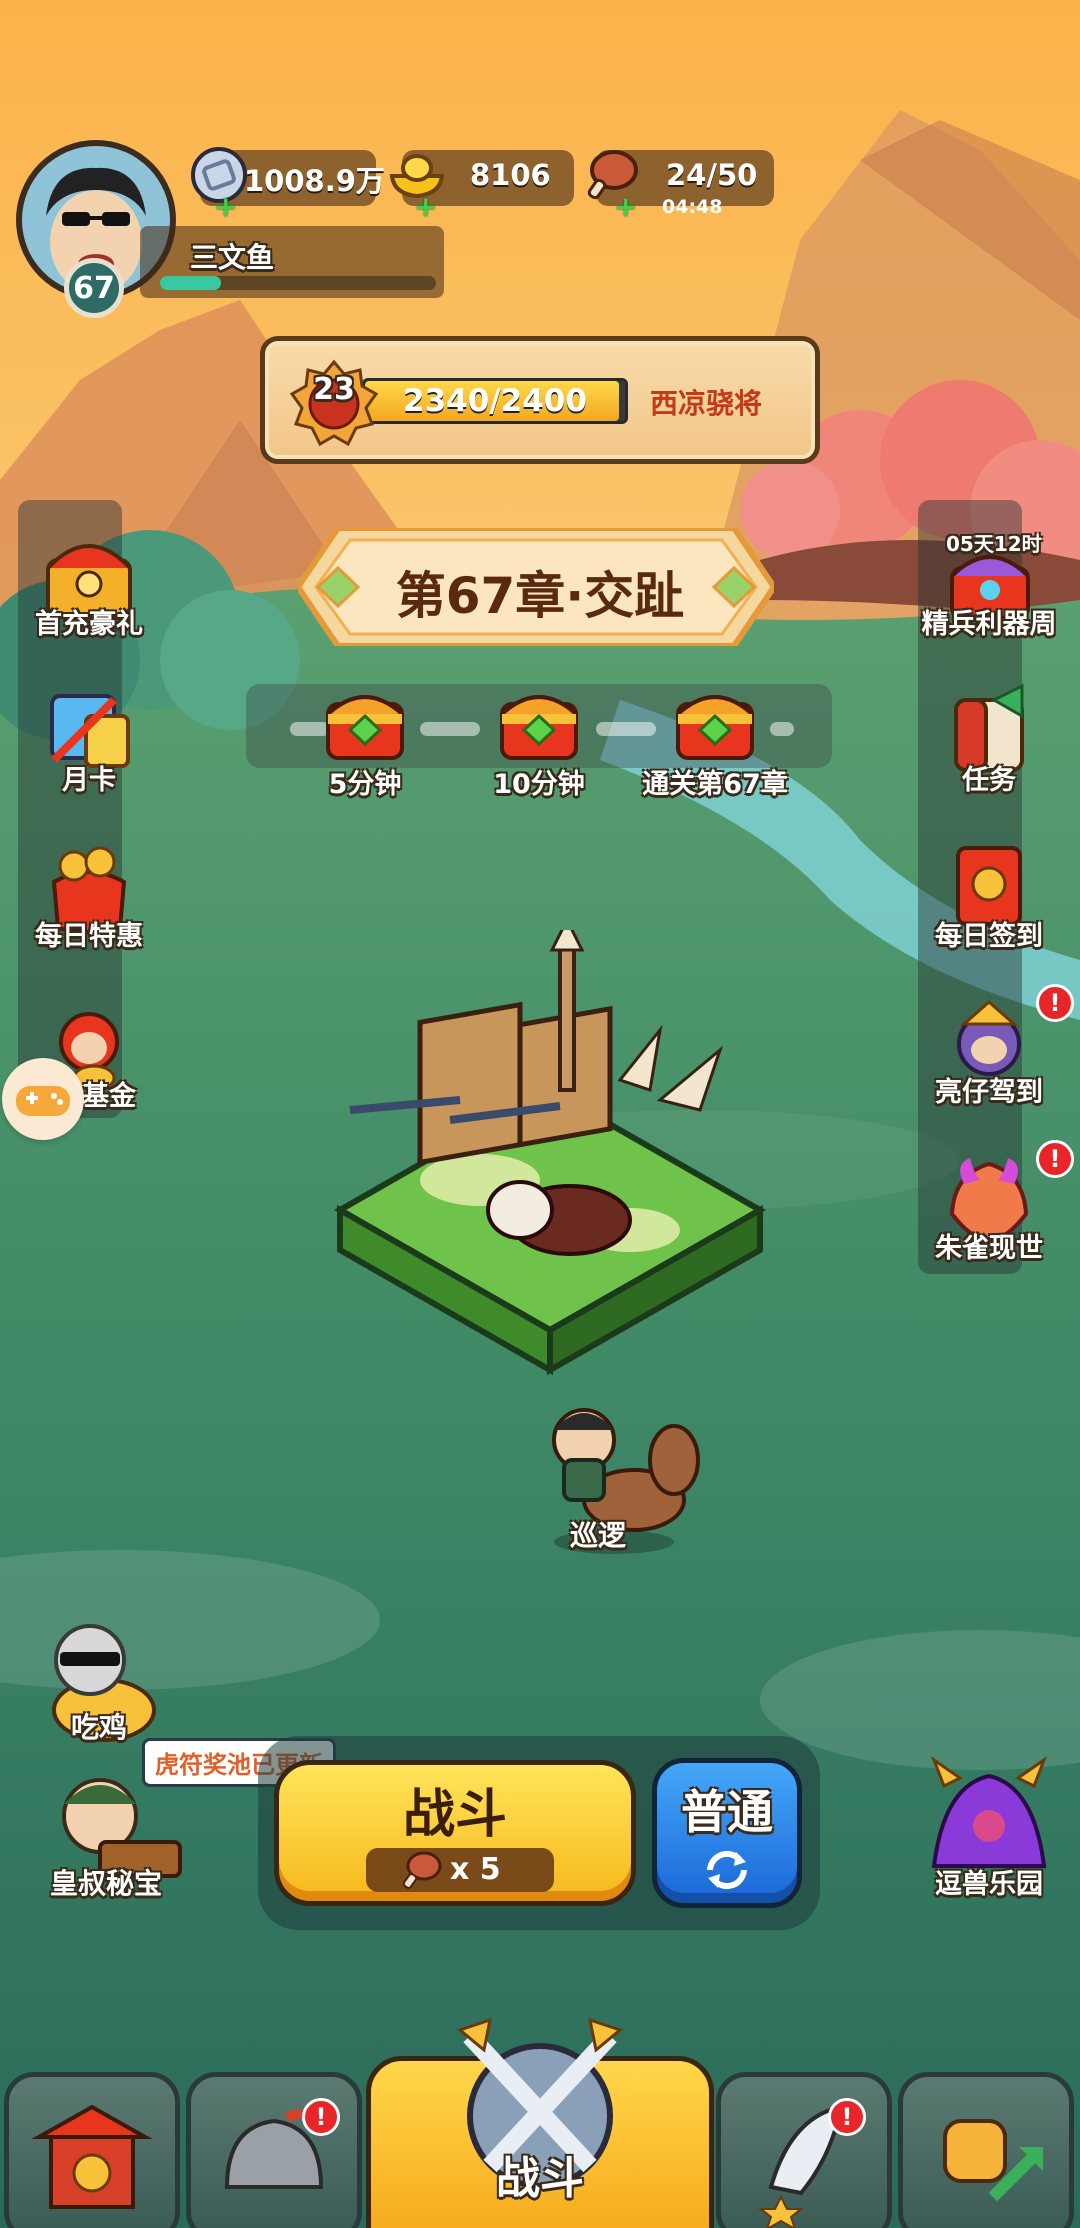 This screenshot has height=2228, width=1080. I want to click on quest-label: 任务, so click(989, 780).